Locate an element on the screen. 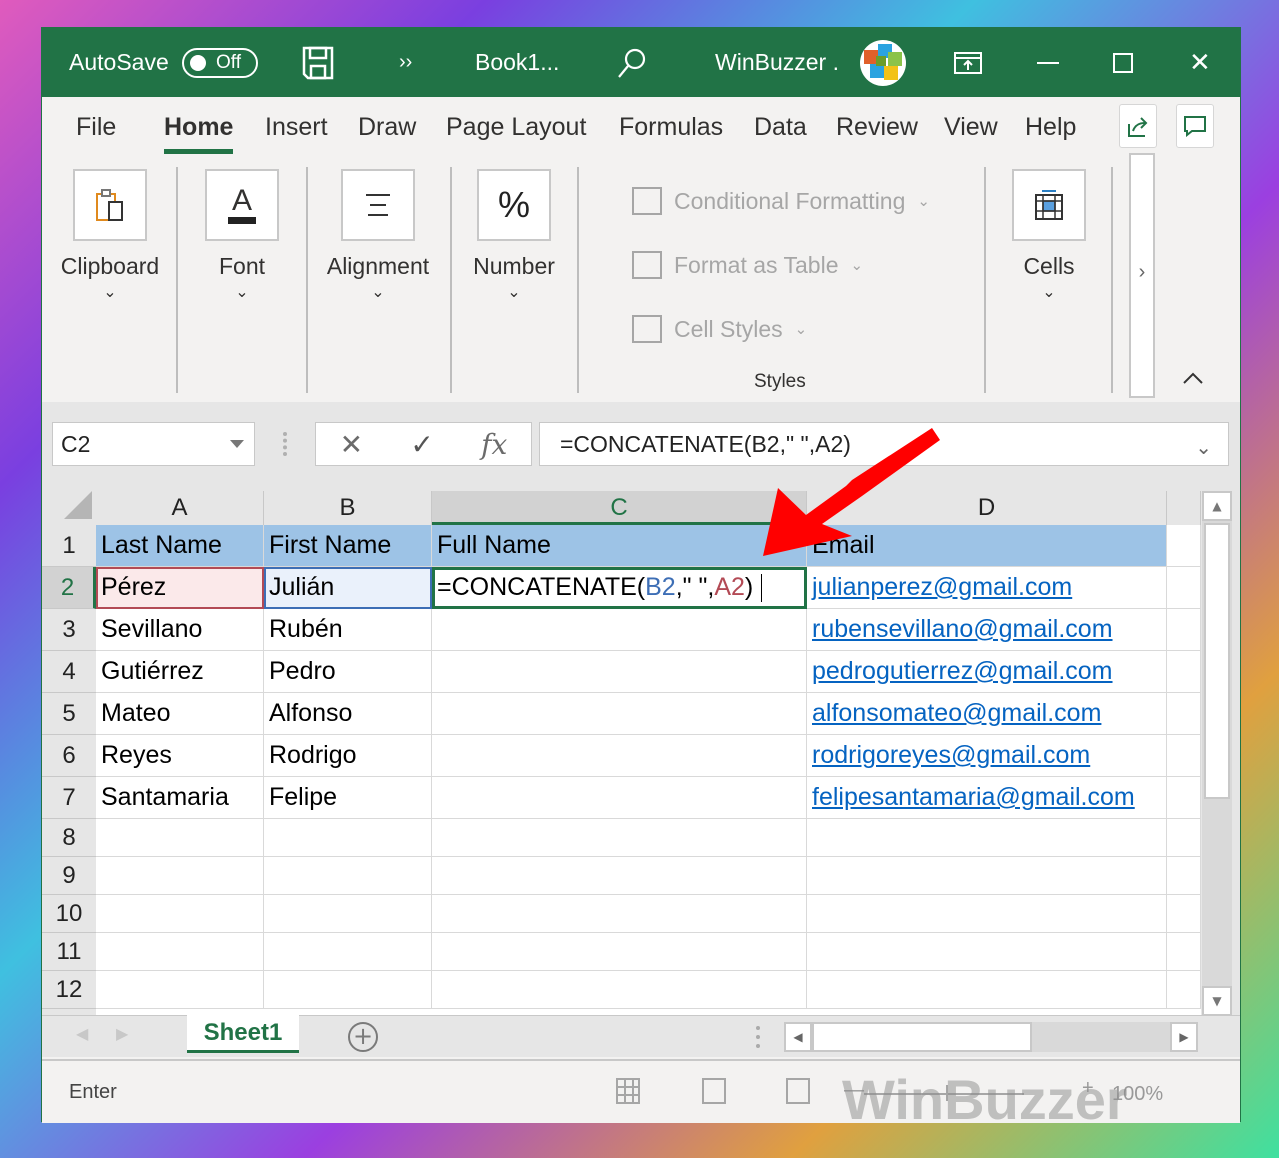 This screenshot has height=1158, width=1279. clipboard-button is located at coordinates (110, 205).